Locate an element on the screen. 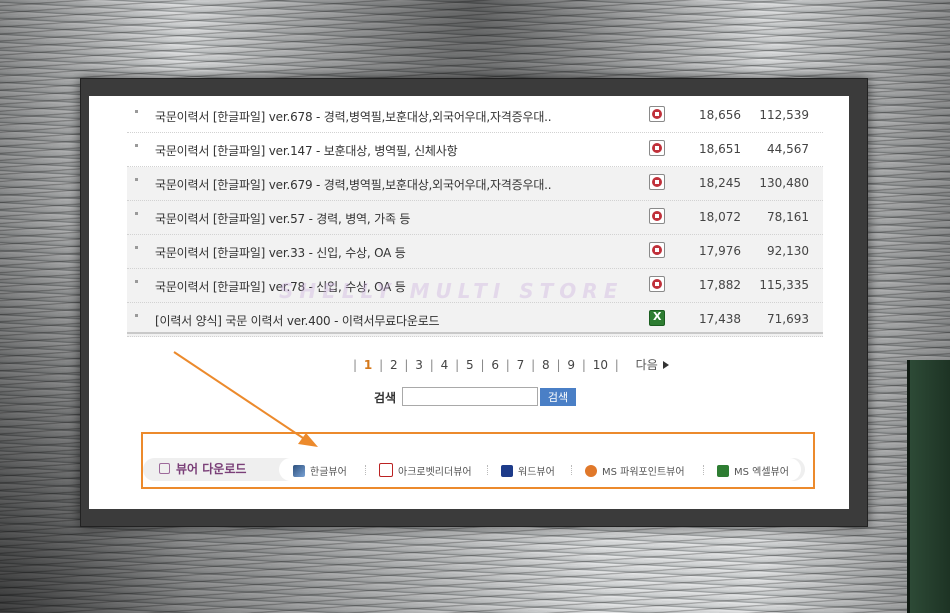 This screenshot has width=950, height=613. watermark-text: SHELLY MULTI STORE is located at coordinates (451, 291).